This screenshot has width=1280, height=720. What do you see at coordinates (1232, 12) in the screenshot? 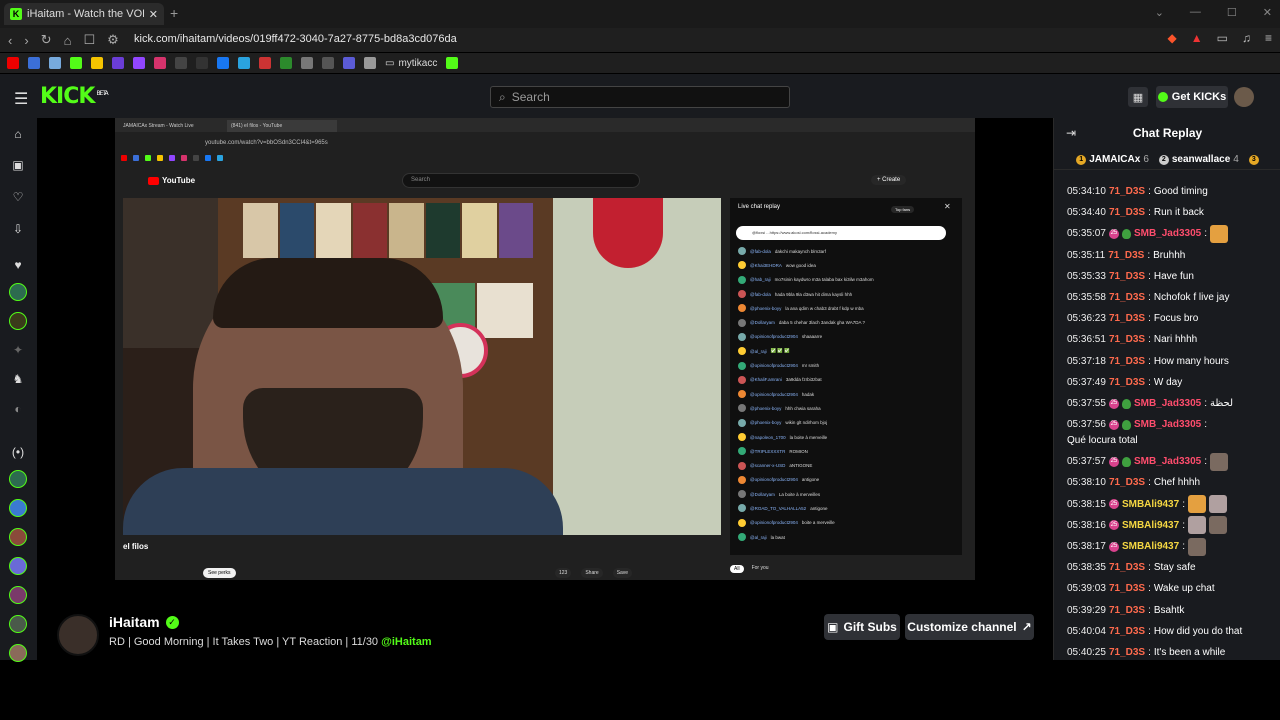
I see `maximize-icon: ☐` at bounding box center [1232, 12].